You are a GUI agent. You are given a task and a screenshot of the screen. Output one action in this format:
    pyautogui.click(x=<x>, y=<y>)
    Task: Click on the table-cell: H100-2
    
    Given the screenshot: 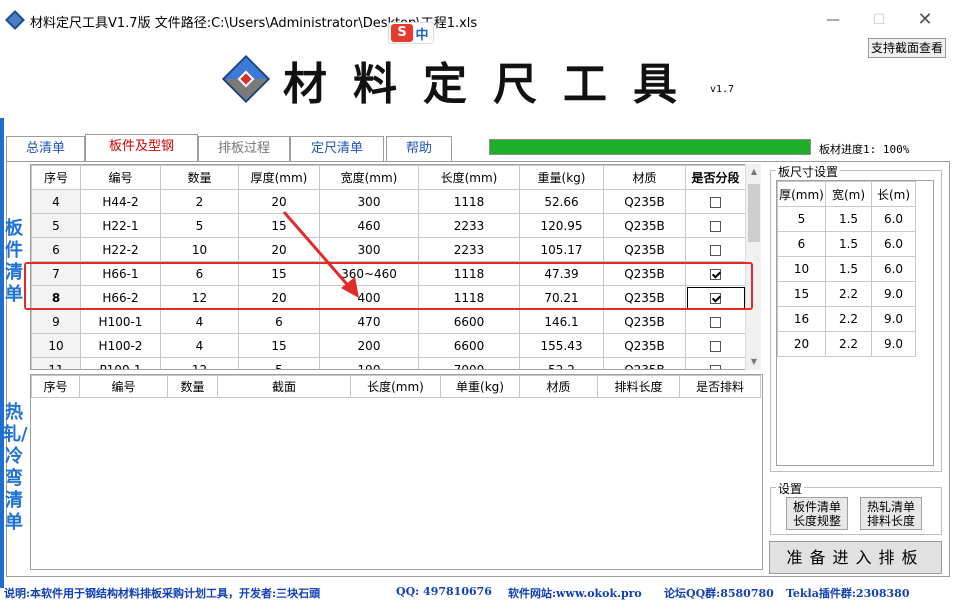 What is the action you would take?
    pyautogui.click(x=120, y=345)
    